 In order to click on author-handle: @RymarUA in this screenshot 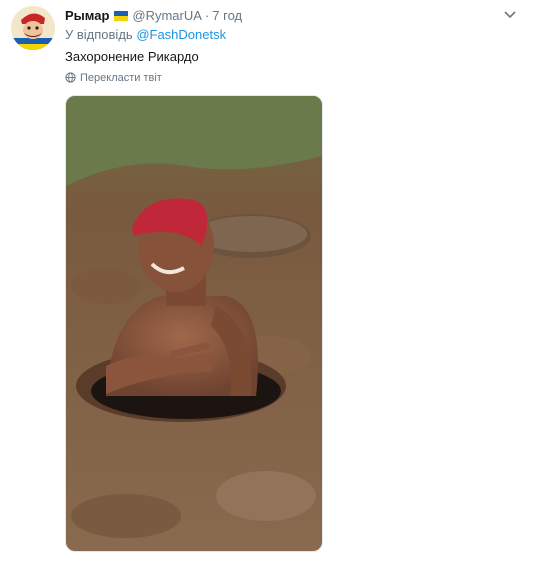, I will do `click(167, 15)`.